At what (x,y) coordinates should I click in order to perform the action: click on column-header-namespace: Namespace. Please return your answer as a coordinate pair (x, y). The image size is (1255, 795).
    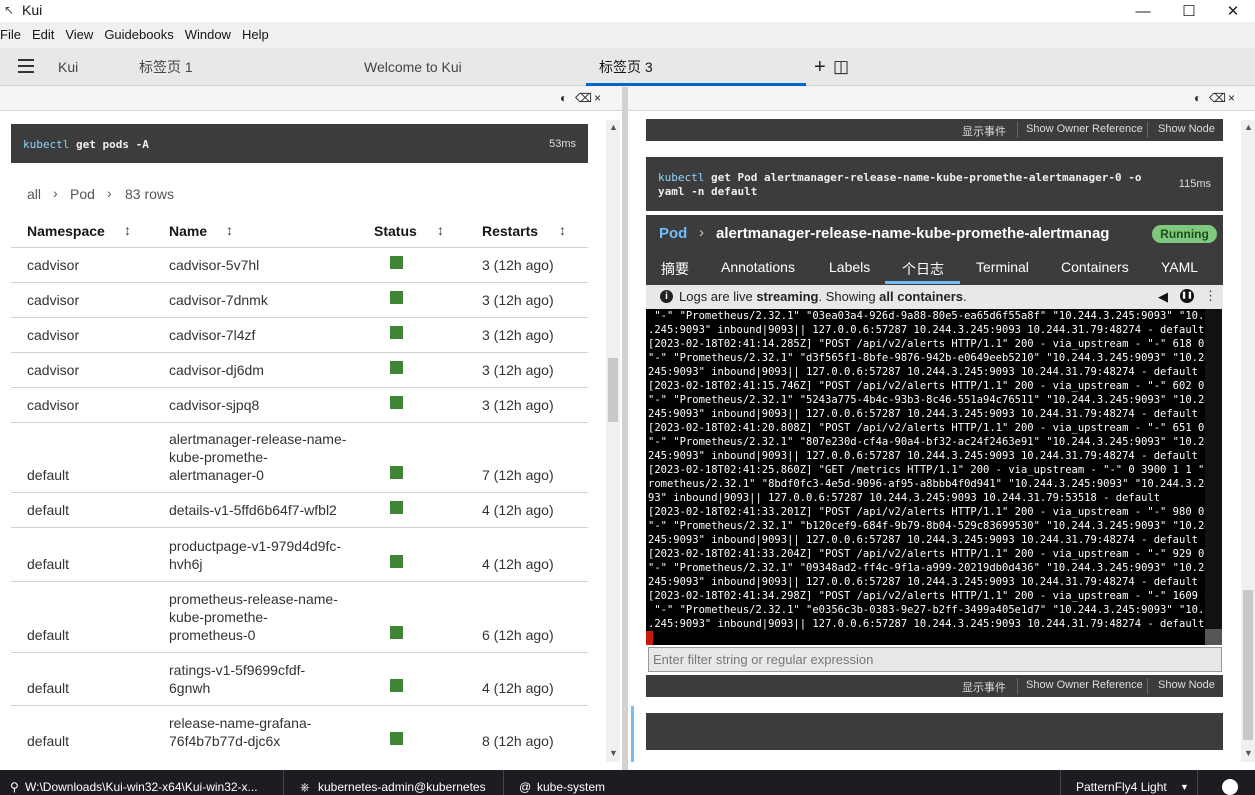
    Looking at the image, I should click on (66, 231).